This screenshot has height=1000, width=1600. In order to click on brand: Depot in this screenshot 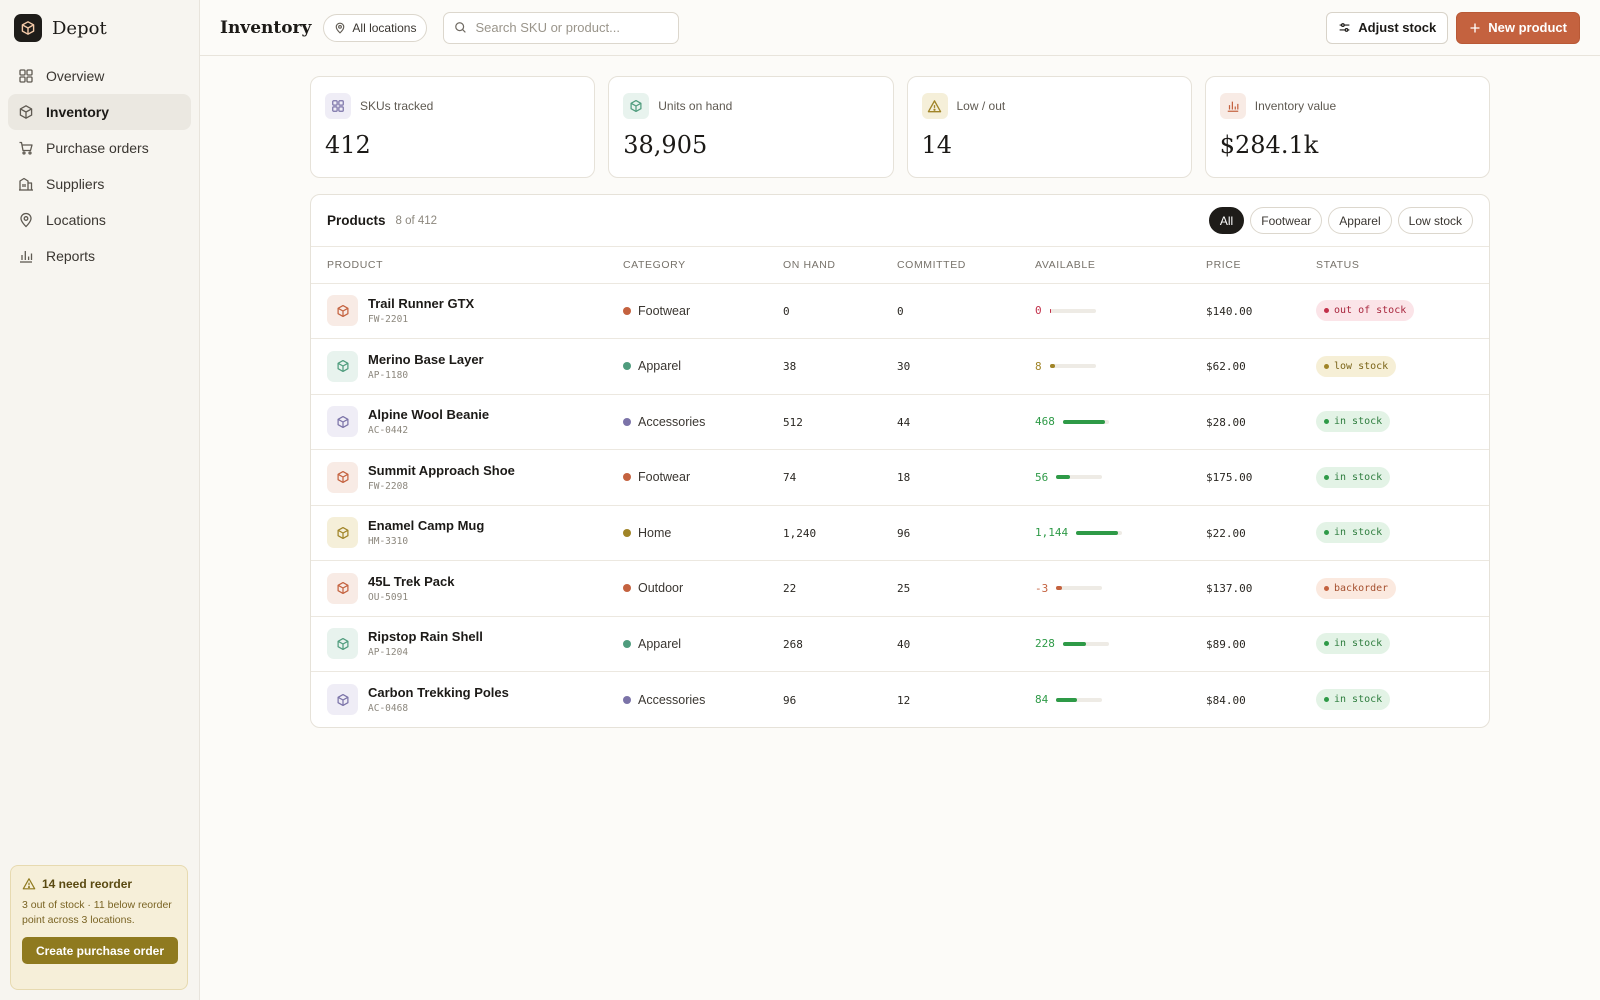, I will do `click(99, 28)`.